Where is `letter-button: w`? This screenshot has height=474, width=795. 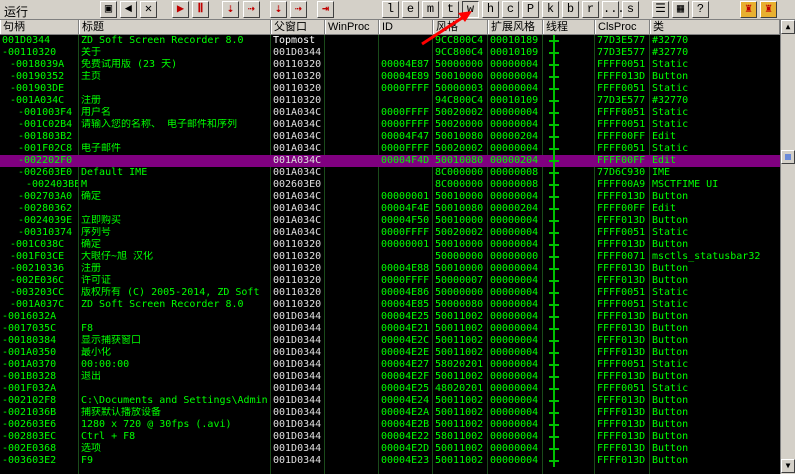
letter-button: w is located at coordinates (470, 9).